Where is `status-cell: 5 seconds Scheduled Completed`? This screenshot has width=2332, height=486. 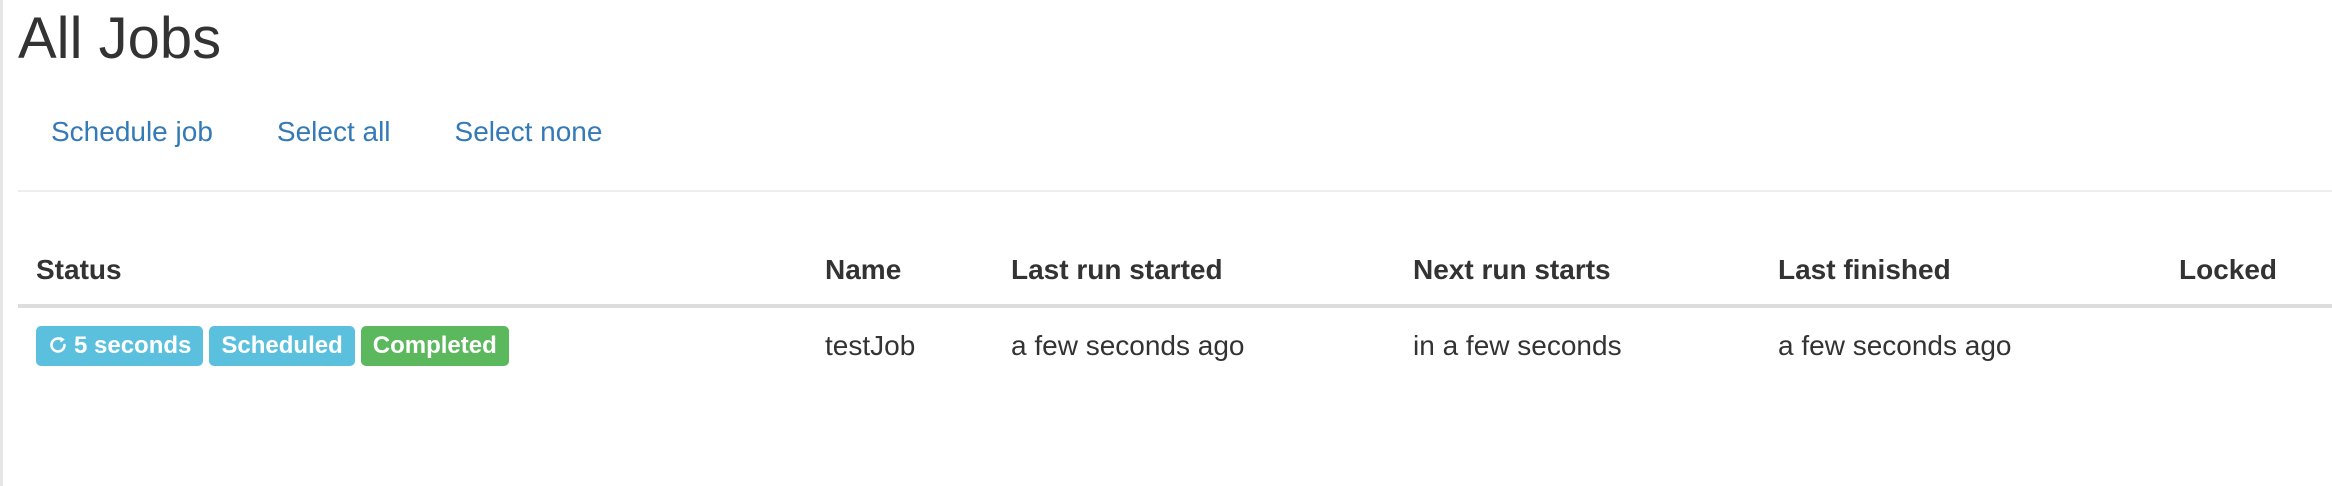
status-cell: 5 seconds Scheduled Completed is located at coordinates (412, 345).